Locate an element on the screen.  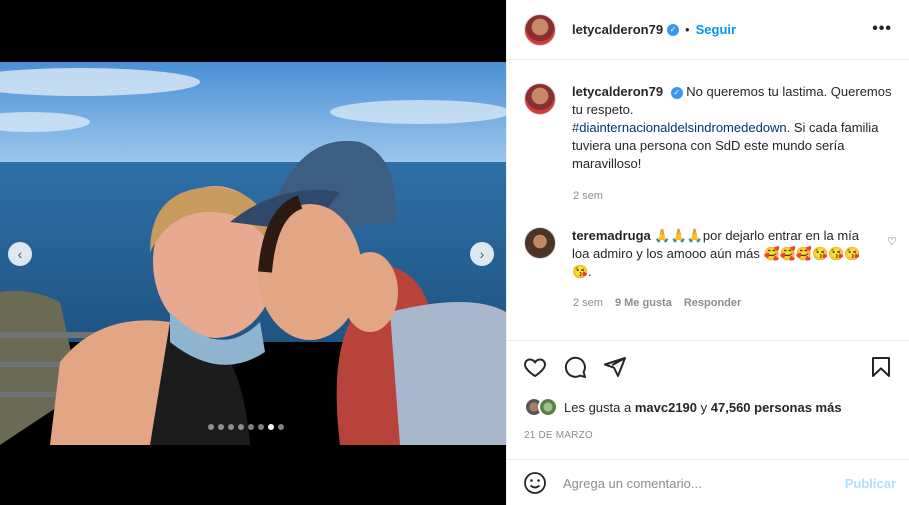
share-icon is located at coordinates (615, 367).